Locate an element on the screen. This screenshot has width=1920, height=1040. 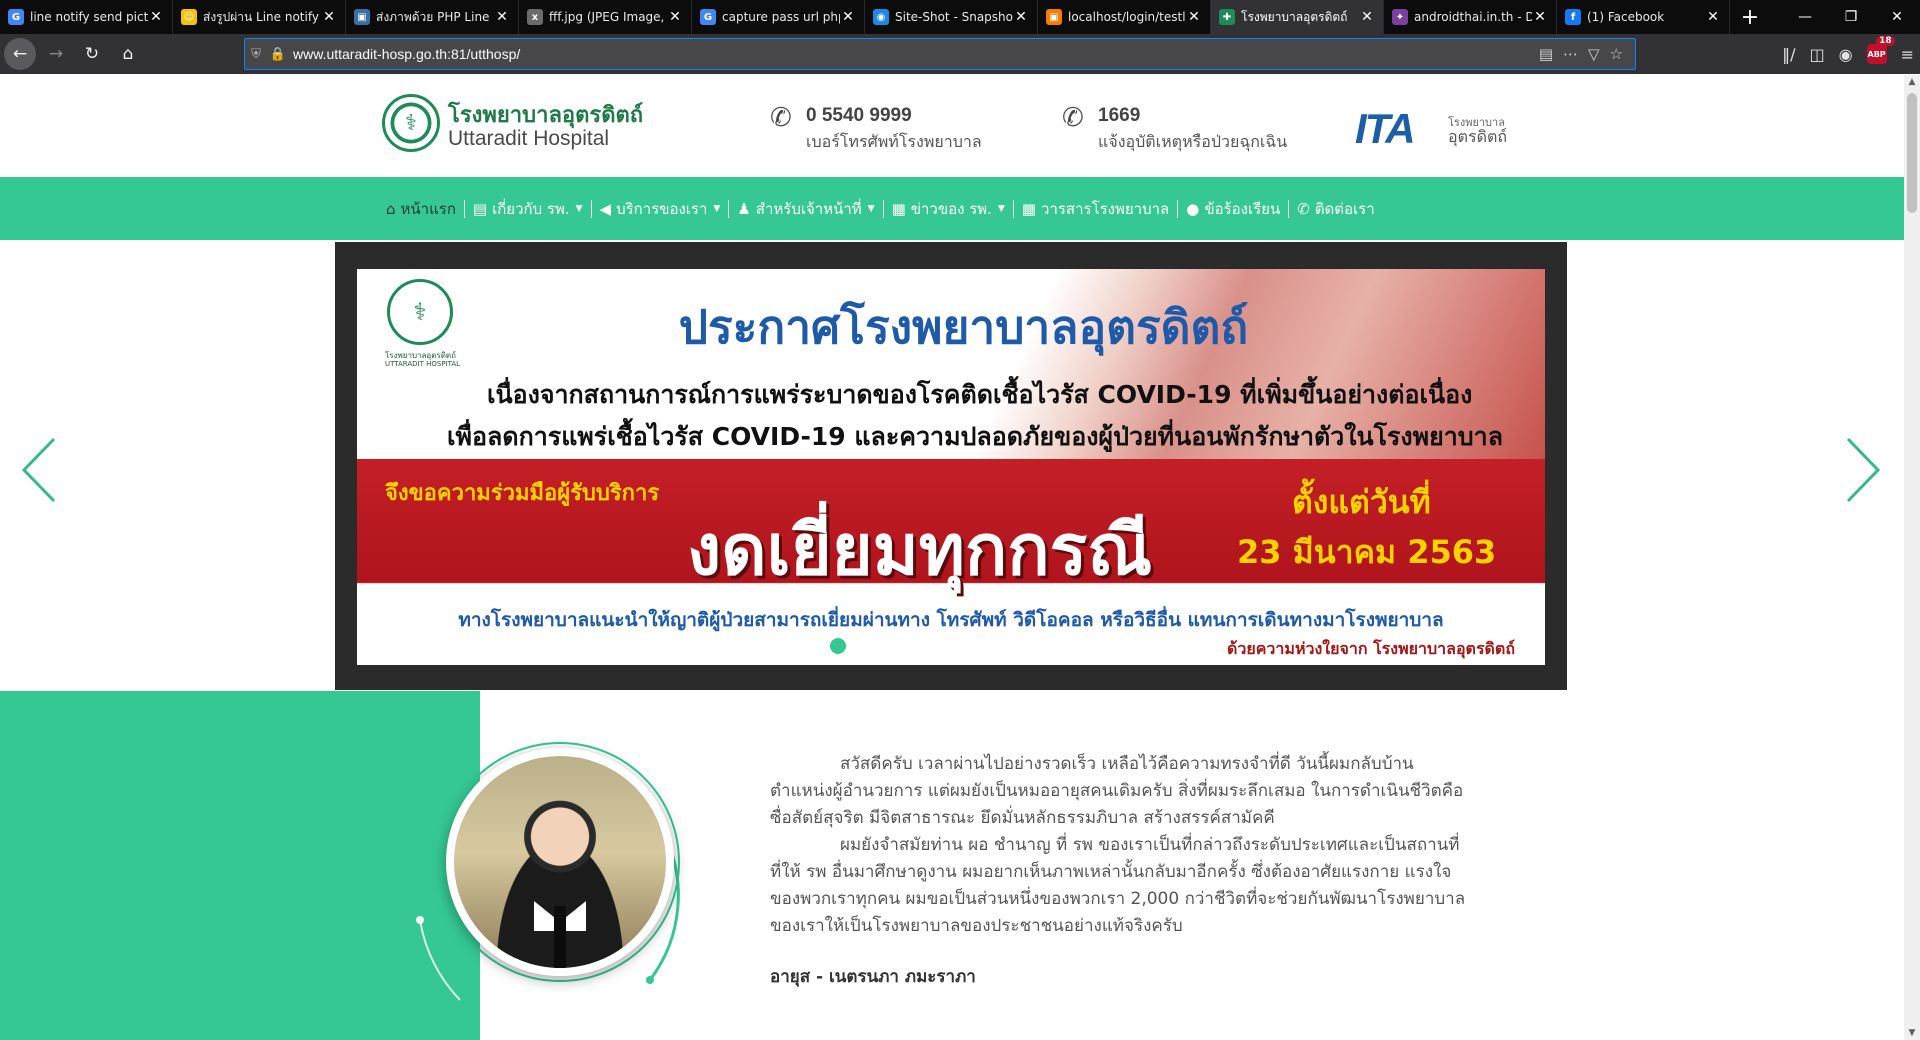
menu-item: ● ข้อร้องเรียน is located at coordinates (1233, 209).